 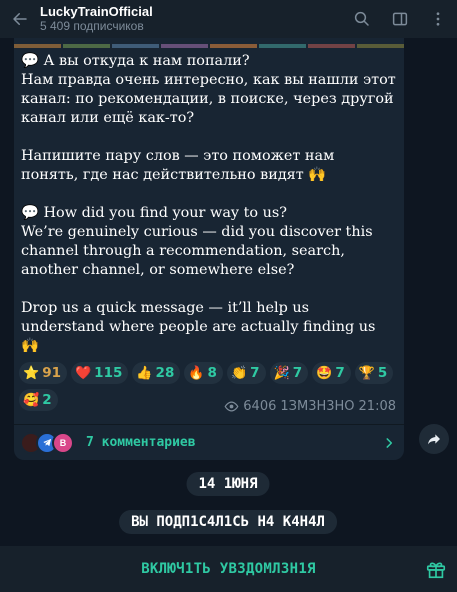 I want to click on reaction-chip: 🎉 7, so click(x=289, y=373).